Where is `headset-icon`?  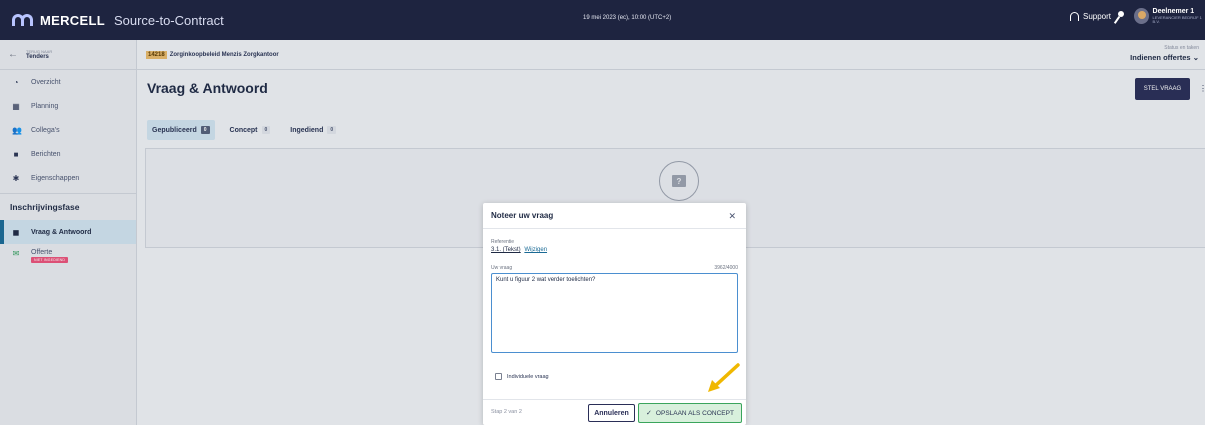 headset-icon is located at coordinates (1074, 16).